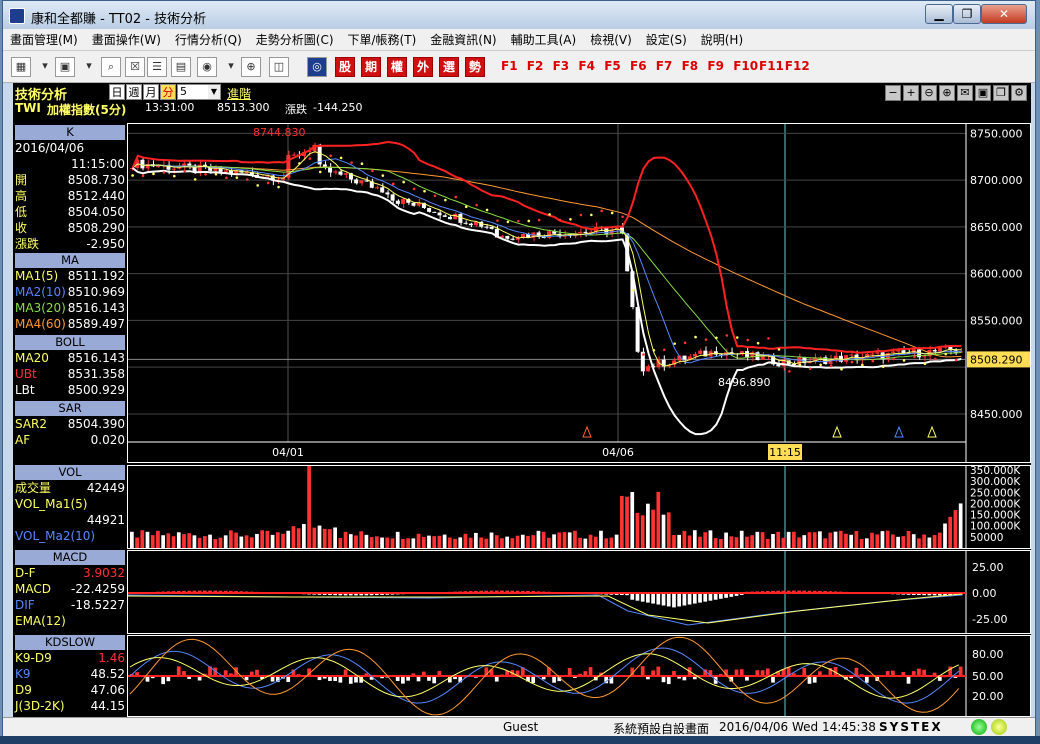 This screenshot has width=1040, height=744. I want to click on menu-item-5: 金融資訊(N), so click(463, 40).